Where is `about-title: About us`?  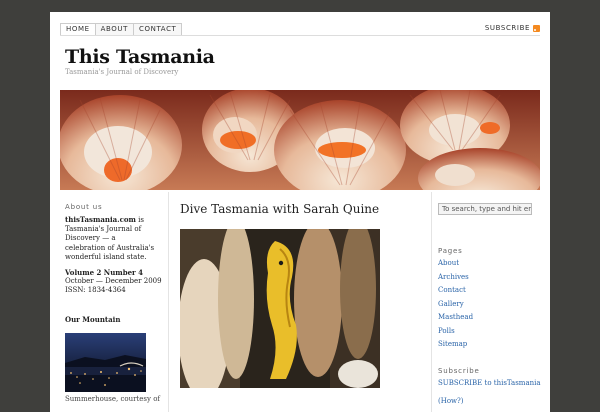
about-title: About us is located at coordinates (84, 207).